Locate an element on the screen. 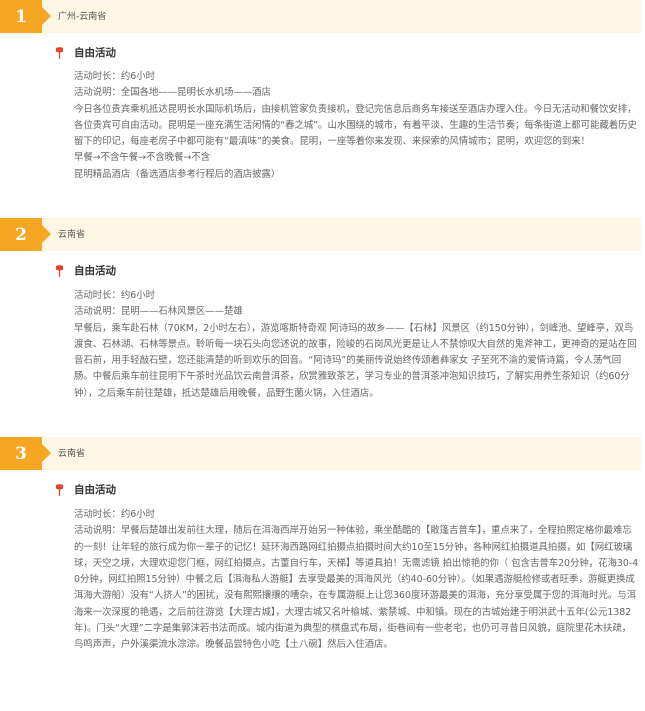 The image size is (645, 711). day-header: 2 云南省 is located at coordinates (320, 234).